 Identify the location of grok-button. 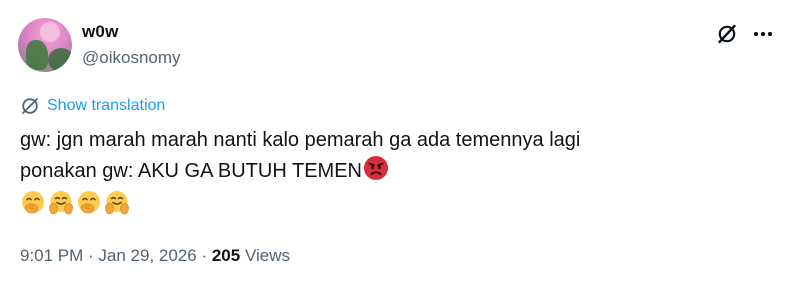
(727, 34).